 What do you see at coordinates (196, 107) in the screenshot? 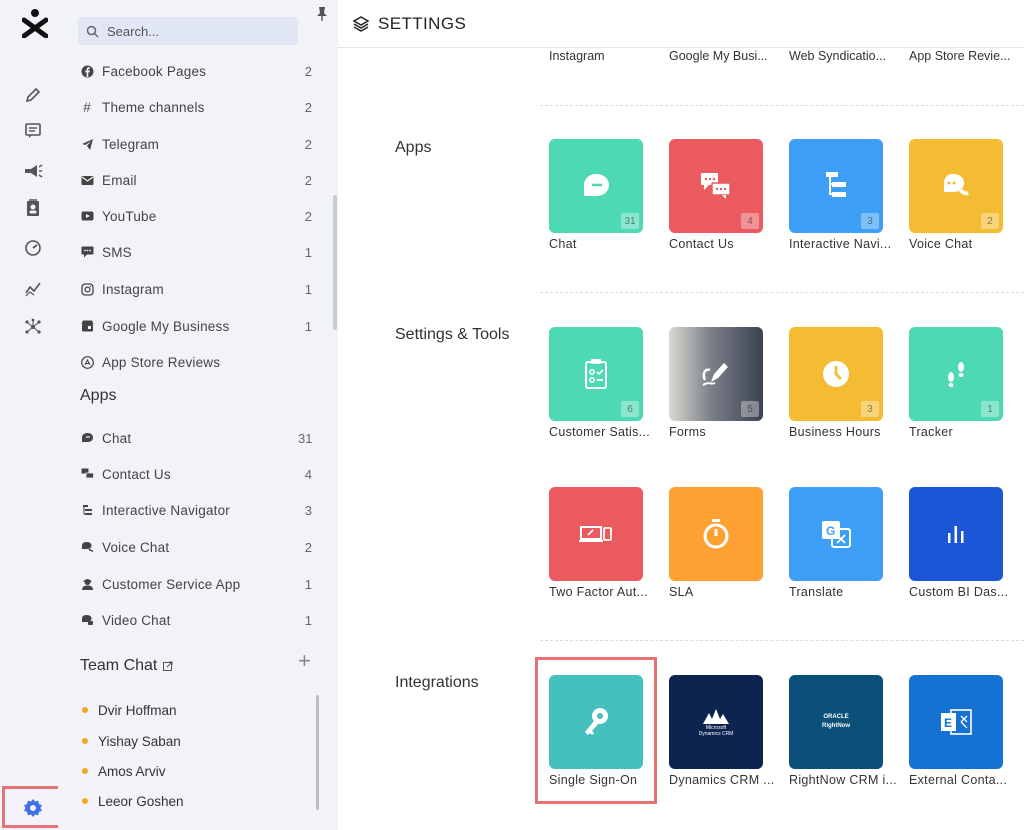
I see `channel-item-theme-channels: # Theme channels 2` at bounding box center [196, 107].